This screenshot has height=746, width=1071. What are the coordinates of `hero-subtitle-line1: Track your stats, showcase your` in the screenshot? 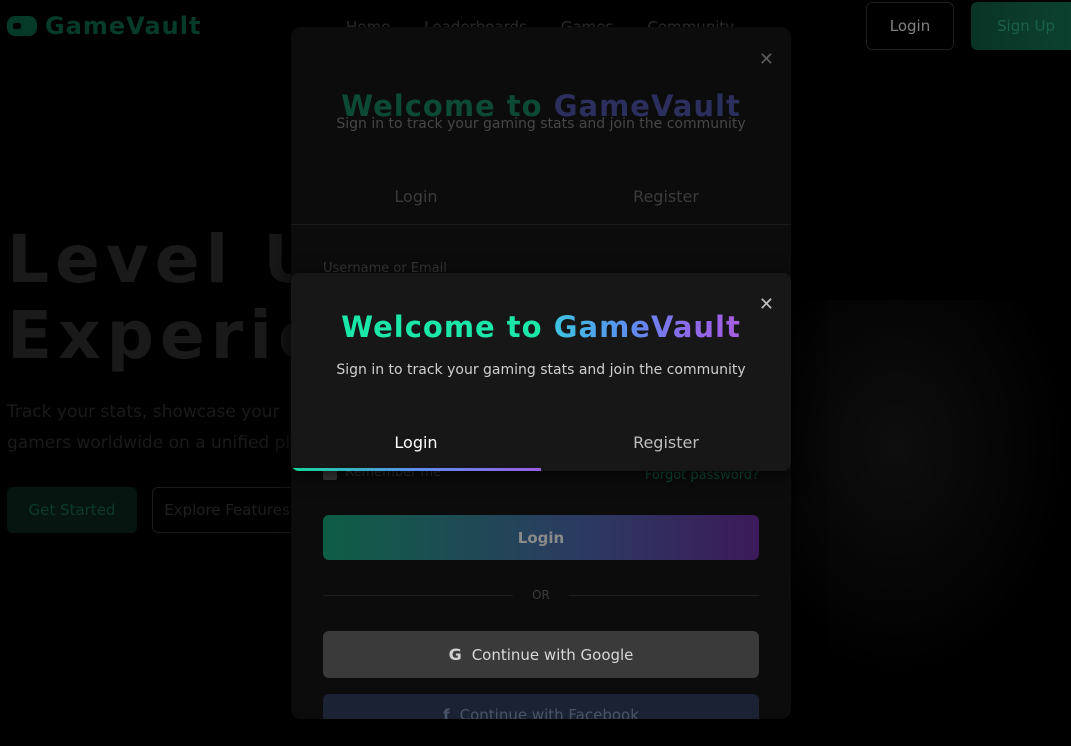 It's located at (143, 412).